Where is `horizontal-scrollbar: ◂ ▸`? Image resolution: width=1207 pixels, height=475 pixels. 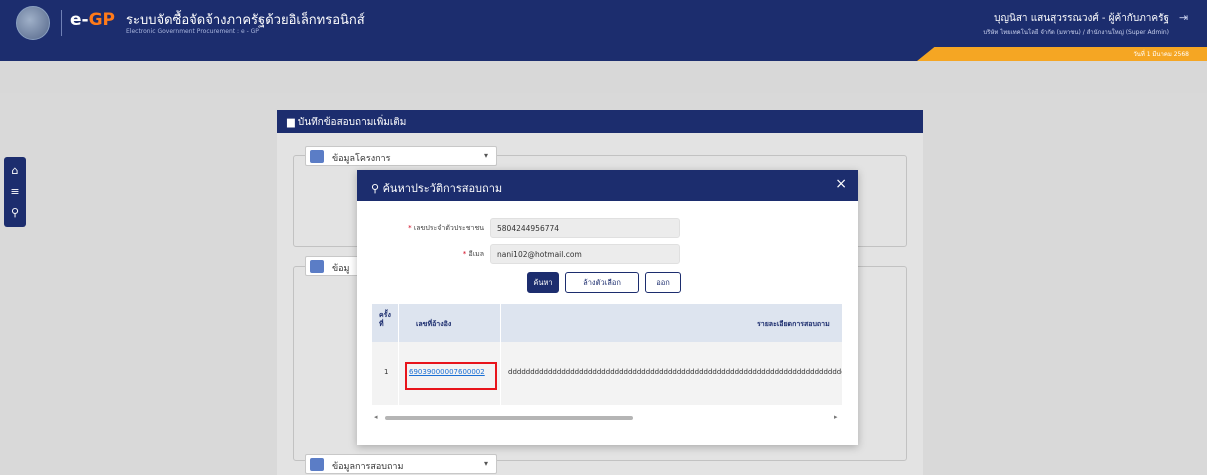 horizontal-scrollbar: ◂ ▸ is located at coordinates (607, 418).